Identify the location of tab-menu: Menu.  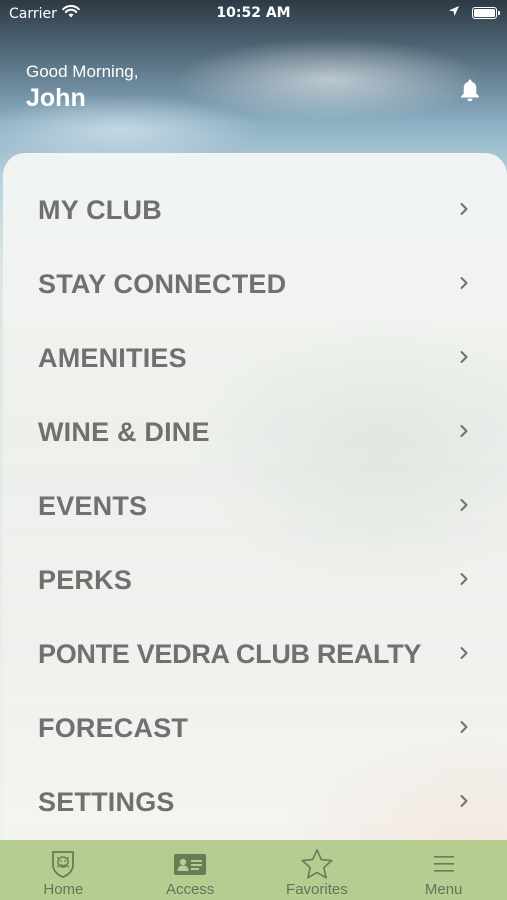
(443, 870).